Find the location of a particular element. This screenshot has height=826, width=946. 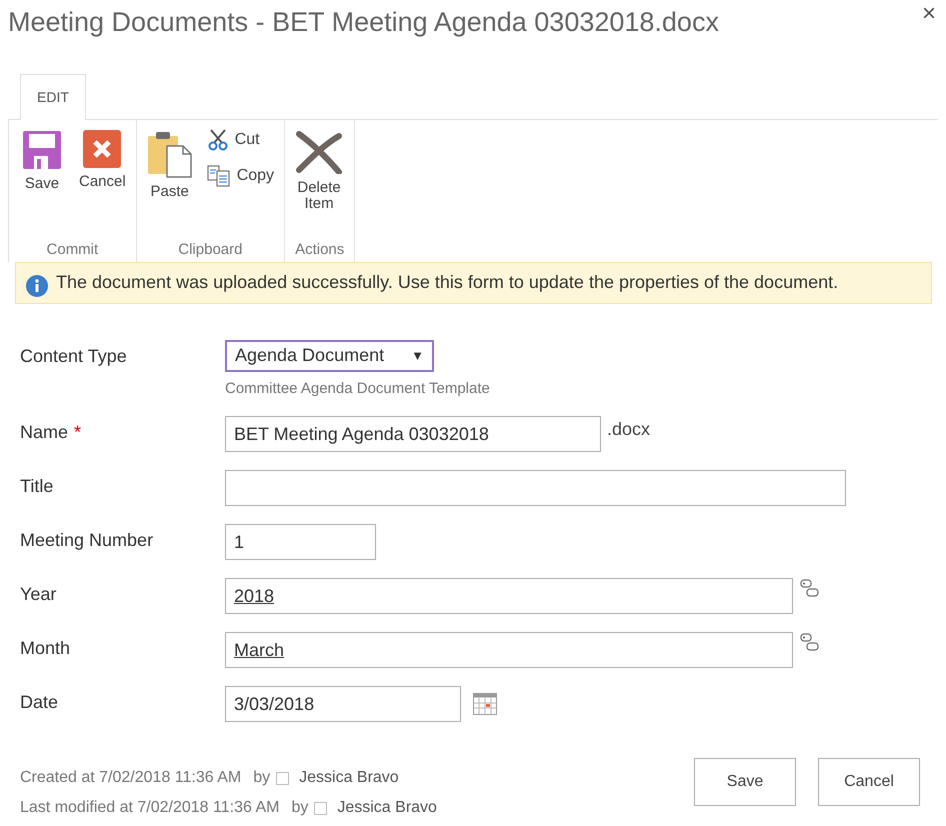

window-title: Meeting Documents - BET Meeting Agenda 03032018.docx is located at coordinates (363, 22).